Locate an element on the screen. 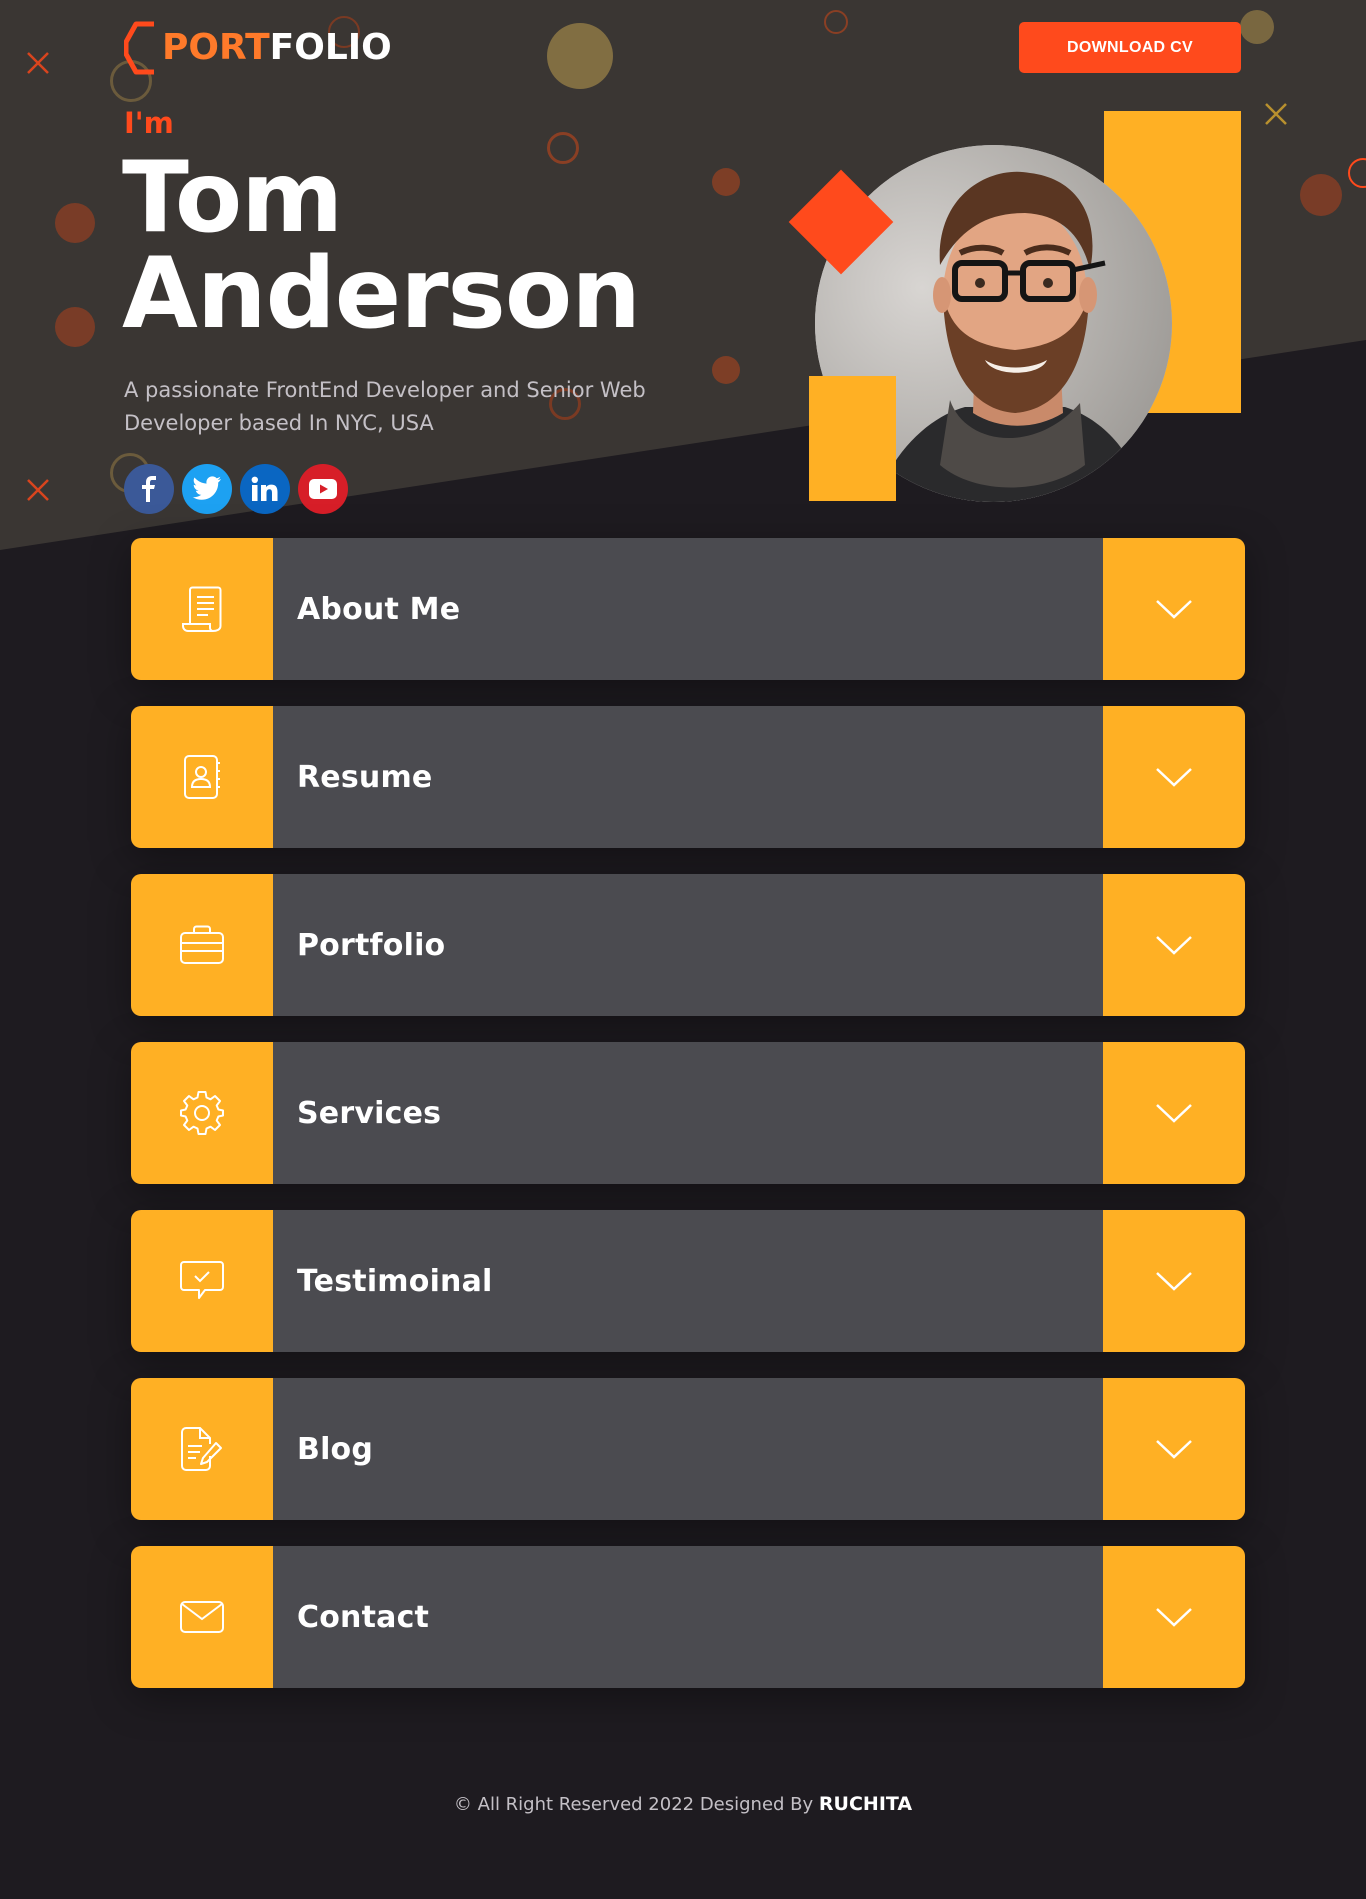 The width and height of the screenshot is (1366, 1899). youtube-icon is located at coordinates (323, 489).